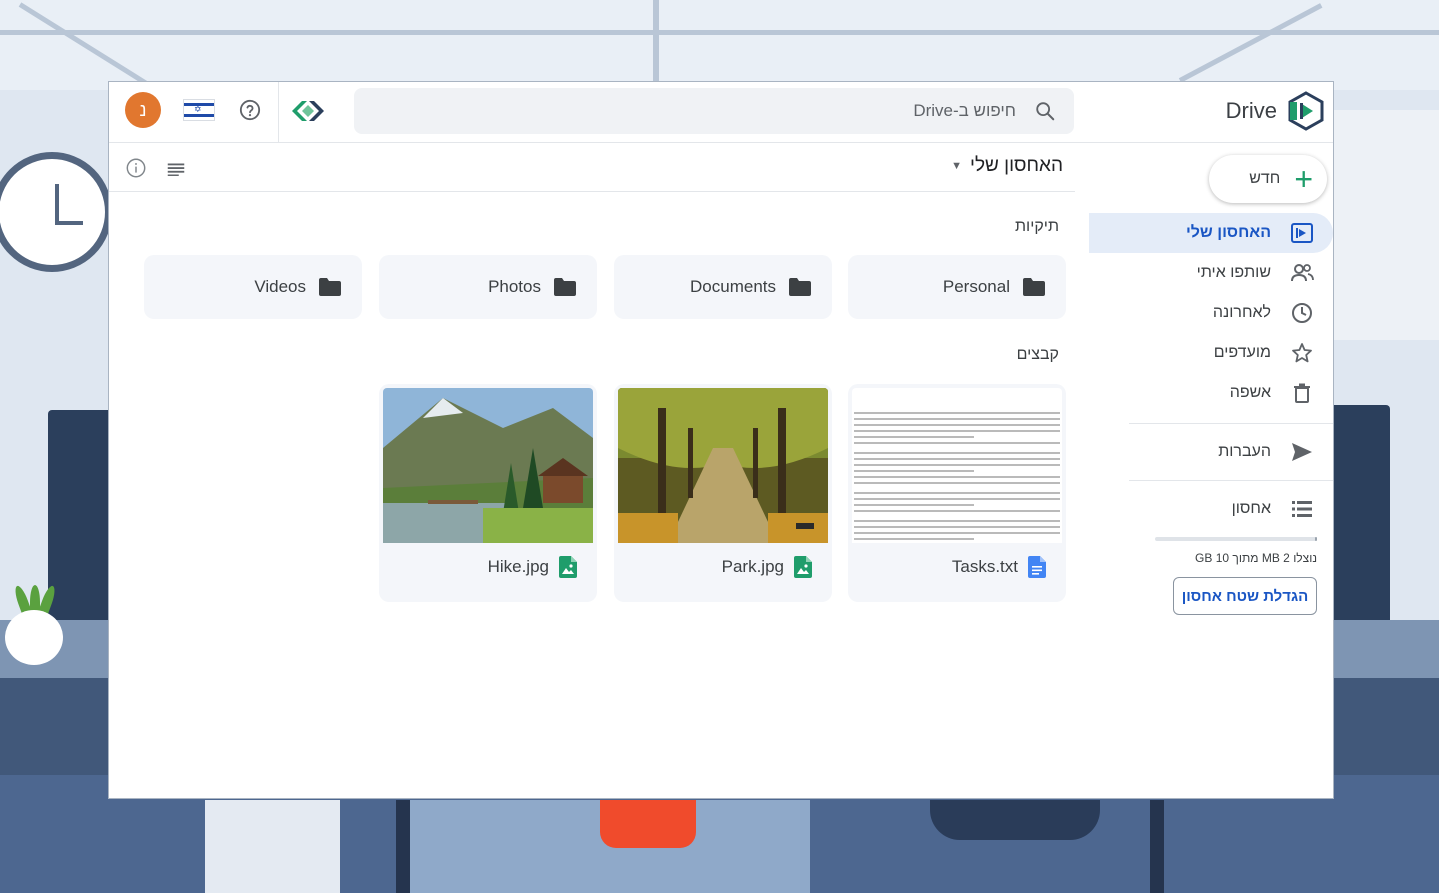 This screenshot has width=1439, height=893. I want to click on folders-title: תיקיות, so click(1036, 226).